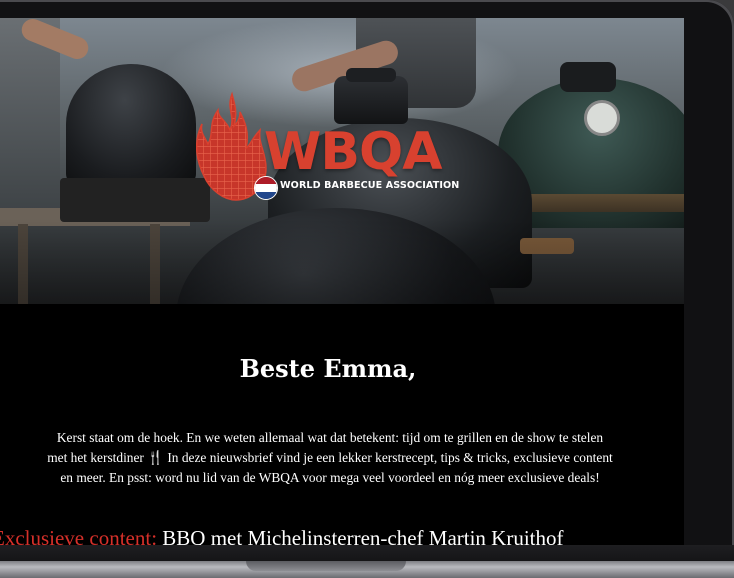 The width and height of the screenshot is (734, 578). Describe the element at coordinates (326, 566) in the screenshot. I see `laptop-opening-notch` at that location.